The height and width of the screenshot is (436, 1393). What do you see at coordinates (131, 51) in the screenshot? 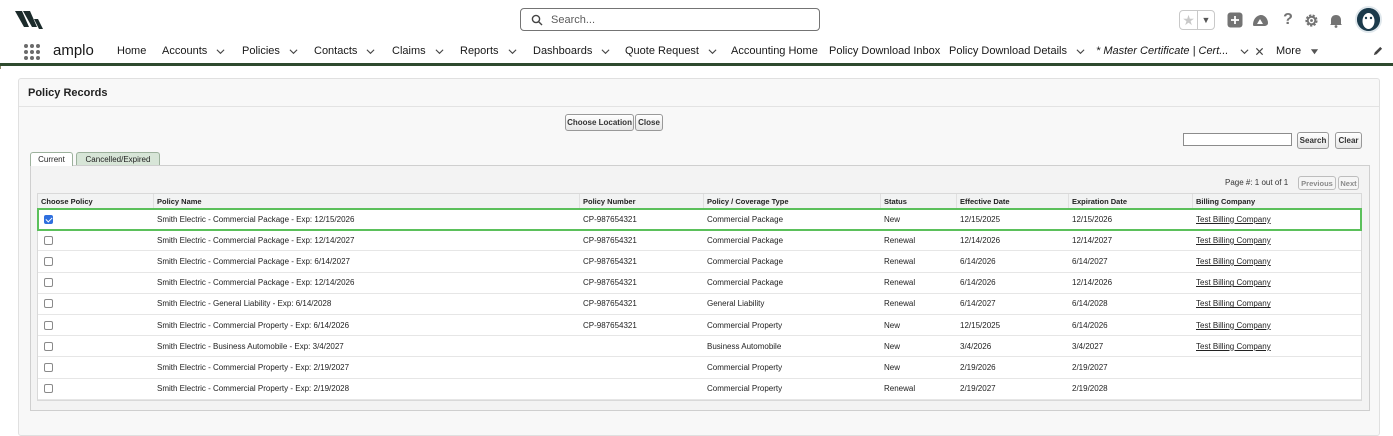
I see `nav-item-home: Home` at bounding box center [131, 51].